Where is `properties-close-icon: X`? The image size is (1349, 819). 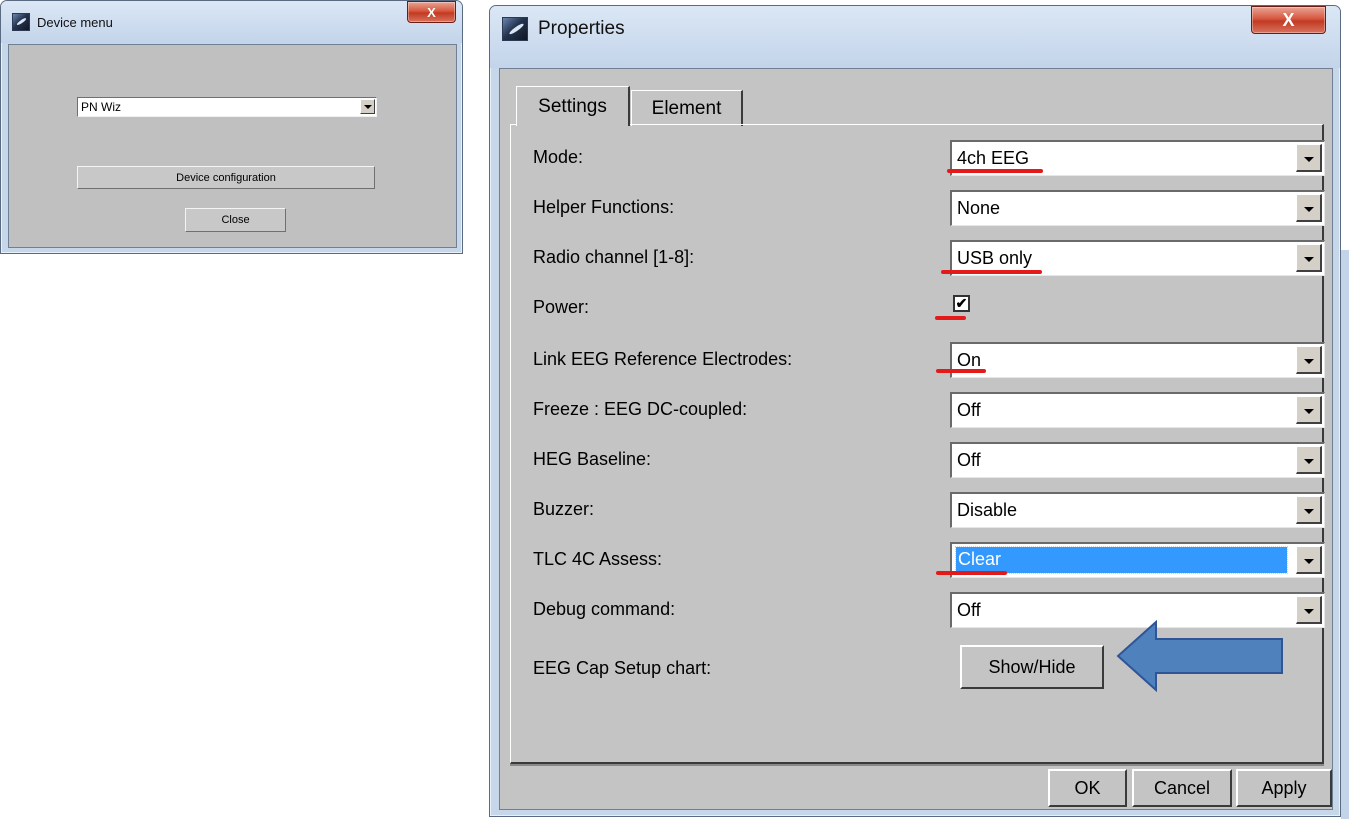 properties-close-icon: X is located at coordinates (1288, 20).